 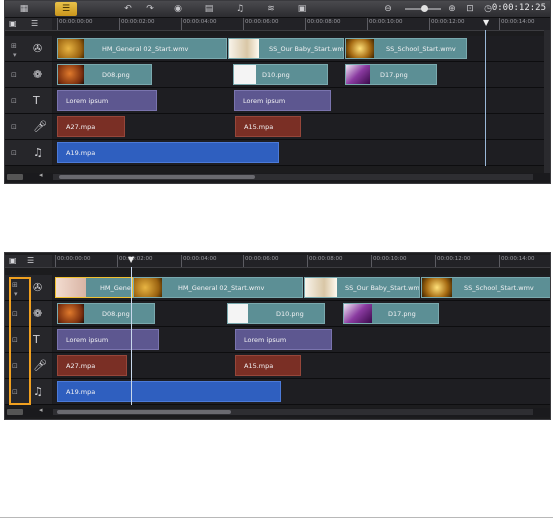 I want to click on timeline-view-icon: ☰, so click(x=66, y=9).